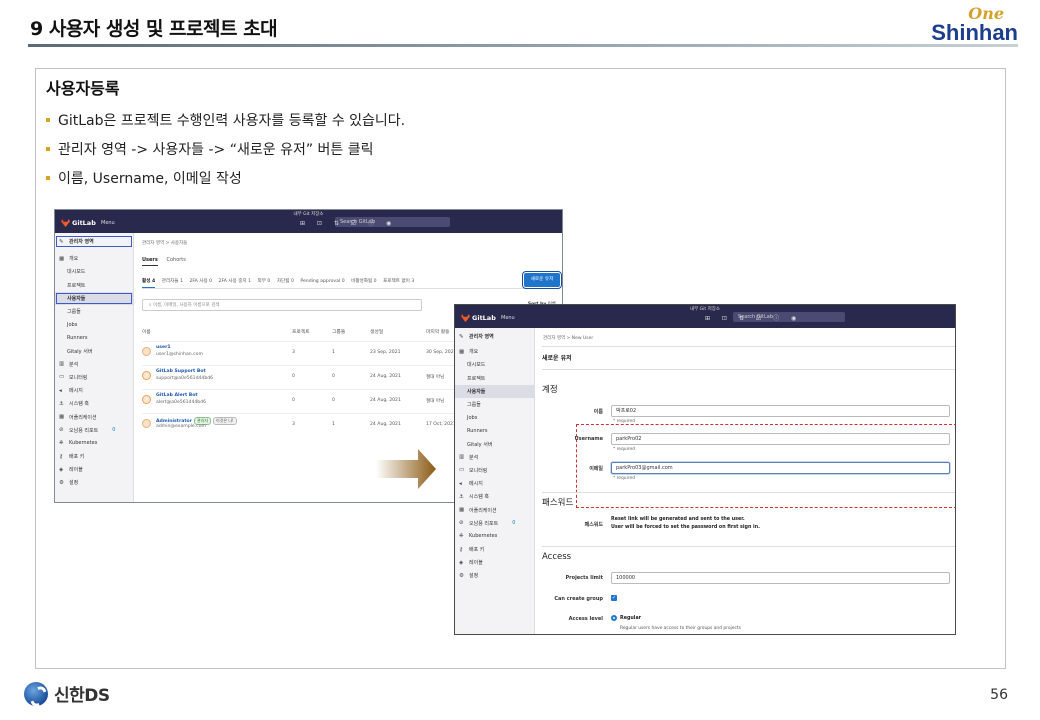  I want to click on section-password: 패스워드, so click(558, 503).